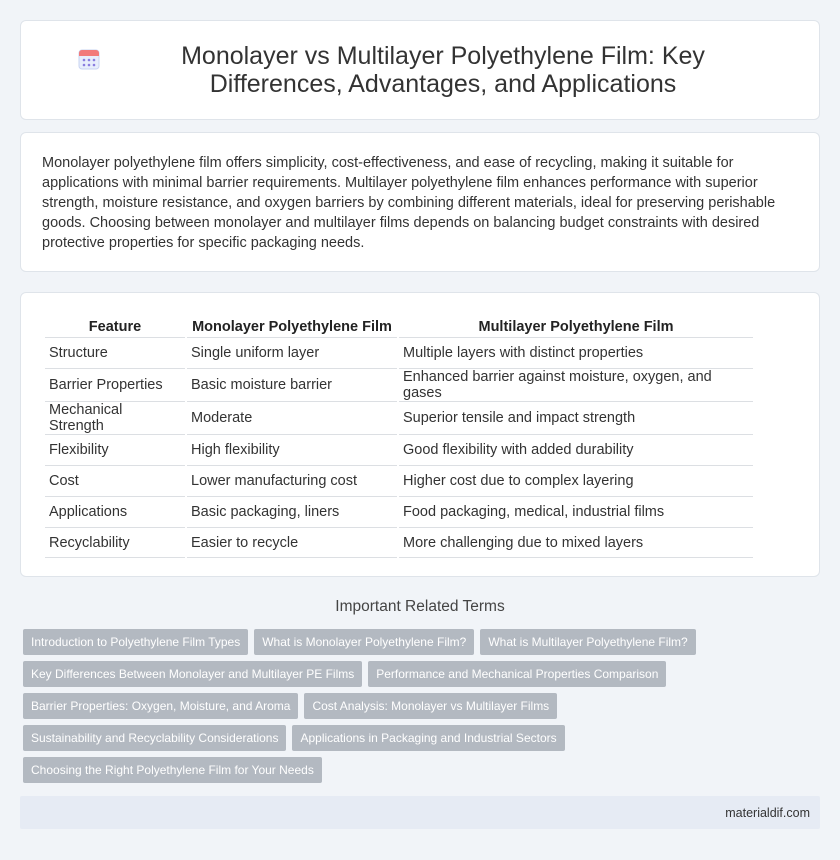 The width and height of the screenshot is (840, 860). Describe the element at coordinates (292, 511) in the screenshot. I see `table-cell: Basic packaging, liners` at that location.